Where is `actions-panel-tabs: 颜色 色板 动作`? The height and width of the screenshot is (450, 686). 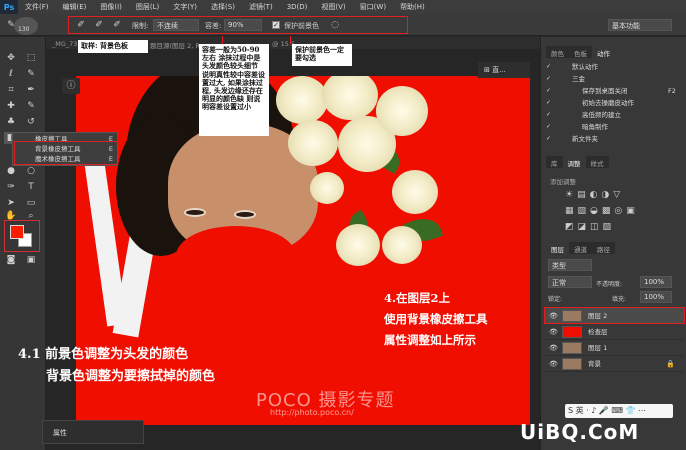
actions-panel-tabs: 颜色 色板 动作 is located at coordinates (580, 52).